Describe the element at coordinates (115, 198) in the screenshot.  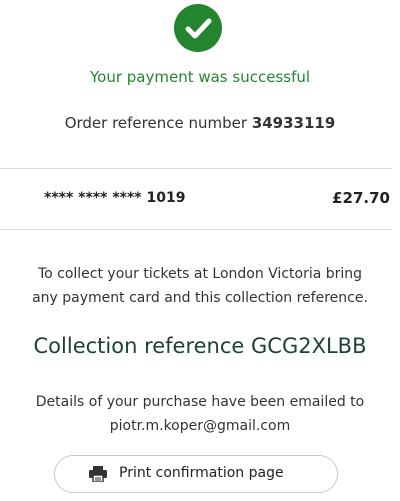
I see `card-number-masked: **** **** **** 1019` at that location.